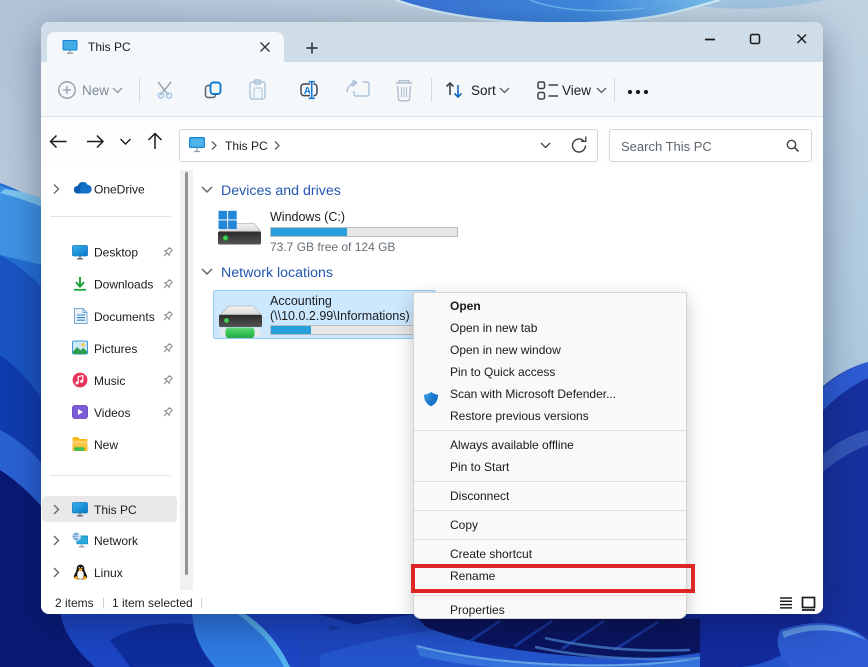  I want to click on svg-text: View, so click(576, 90).